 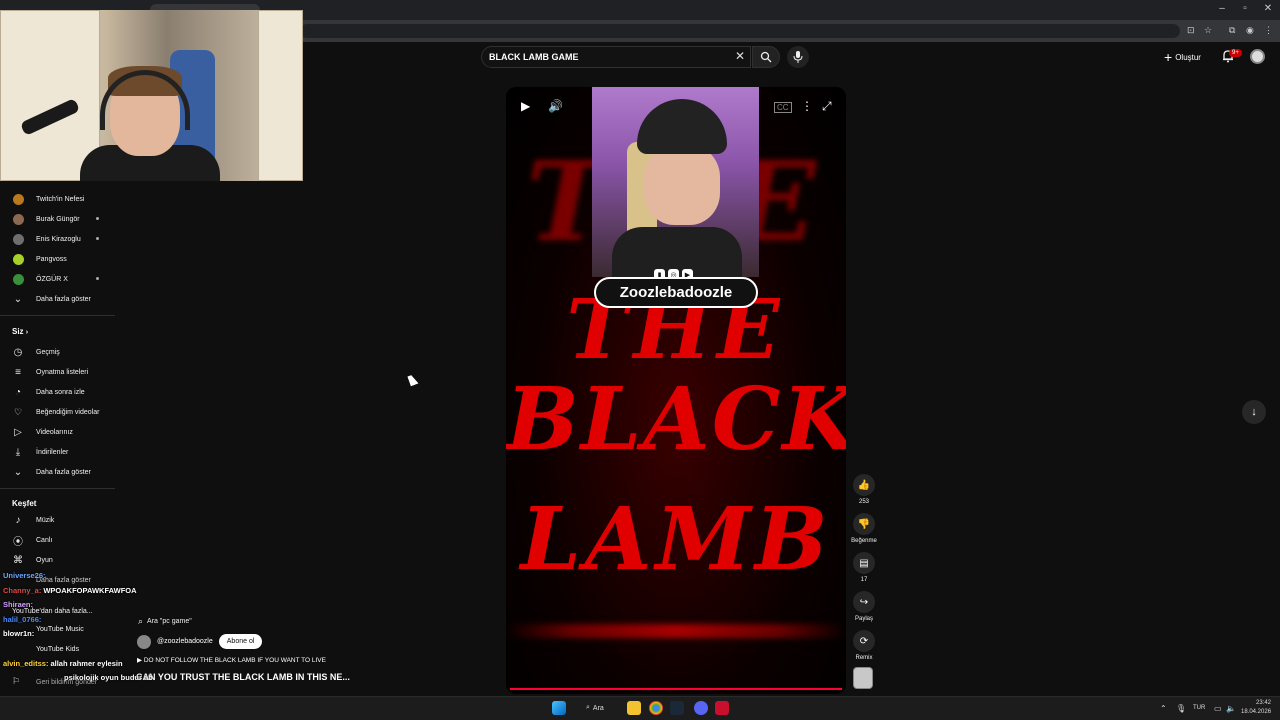 I want to click on bookshelf, so click(x=50, y=95).